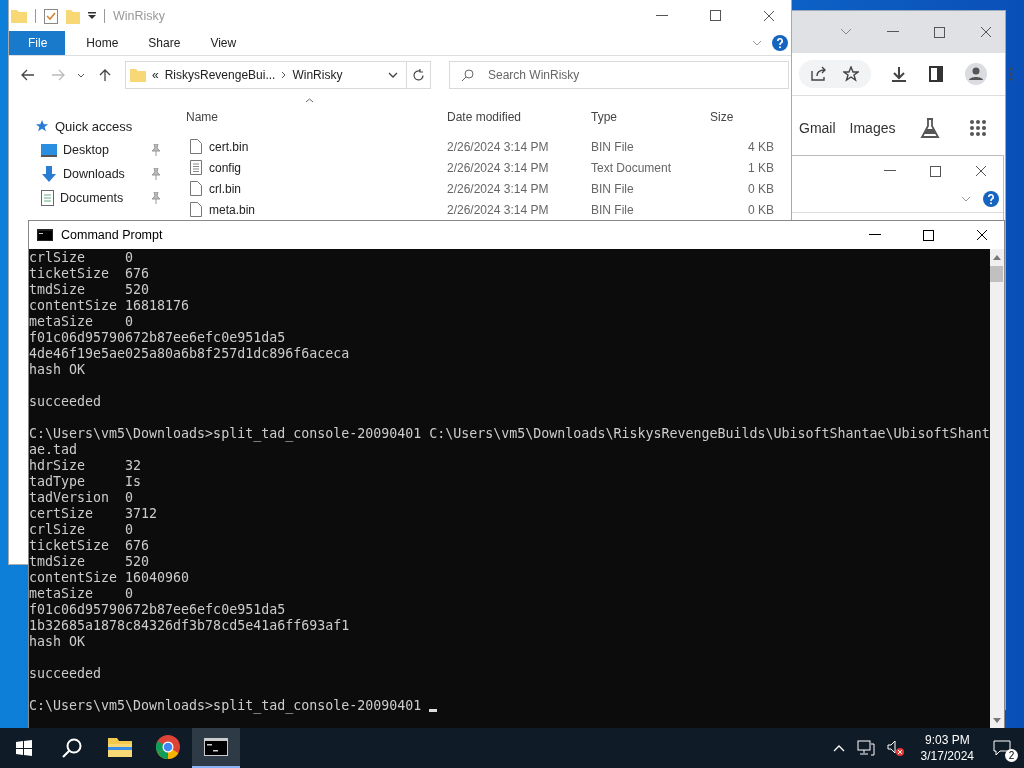 The image size is (1024, 768). I want to click on avatar-icon, so click(976, 74).